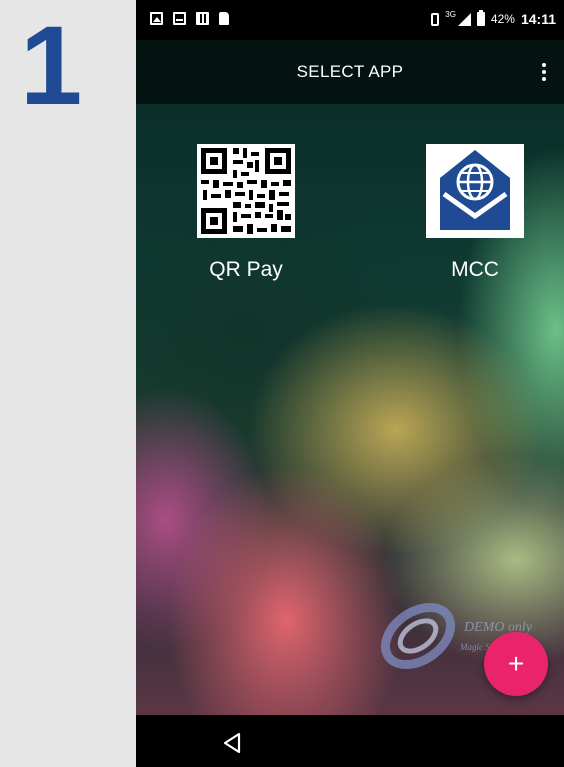  I want to click on more-vertical-icon, so click(544, 72).